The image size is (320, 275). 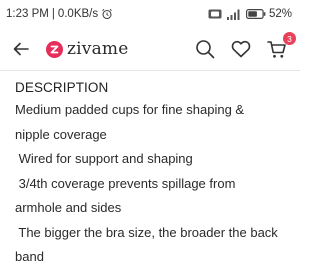 What do you see at coordinates (98, 49) in the screenshot?
I see `logo-text: zivame` at bounding box center [98, 49].